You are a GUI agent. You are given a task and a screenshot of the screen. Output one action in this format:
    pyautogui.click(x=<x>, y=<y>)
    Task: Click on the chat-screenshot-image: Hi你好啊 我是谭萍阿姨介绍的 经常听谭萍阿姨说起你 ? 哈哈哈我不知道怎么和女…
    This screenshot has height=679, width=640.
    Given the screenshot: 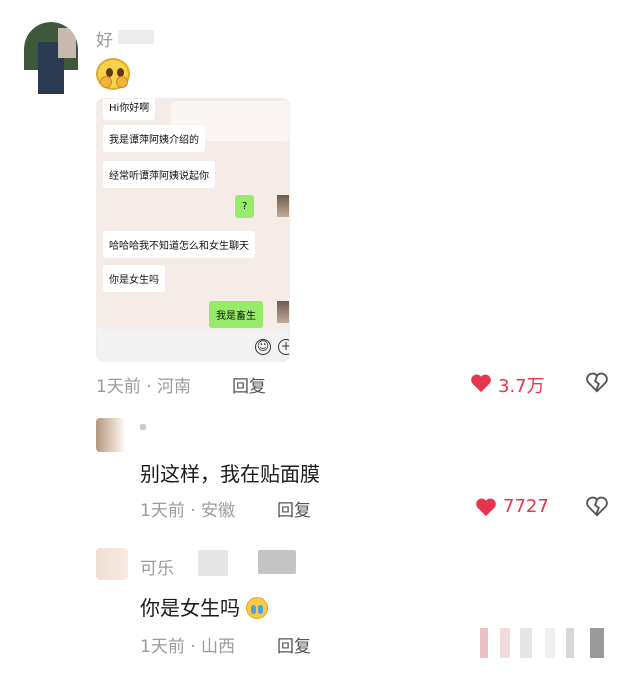 What is the action you would take?
    pyautogui.click(x=193, y=230)
    